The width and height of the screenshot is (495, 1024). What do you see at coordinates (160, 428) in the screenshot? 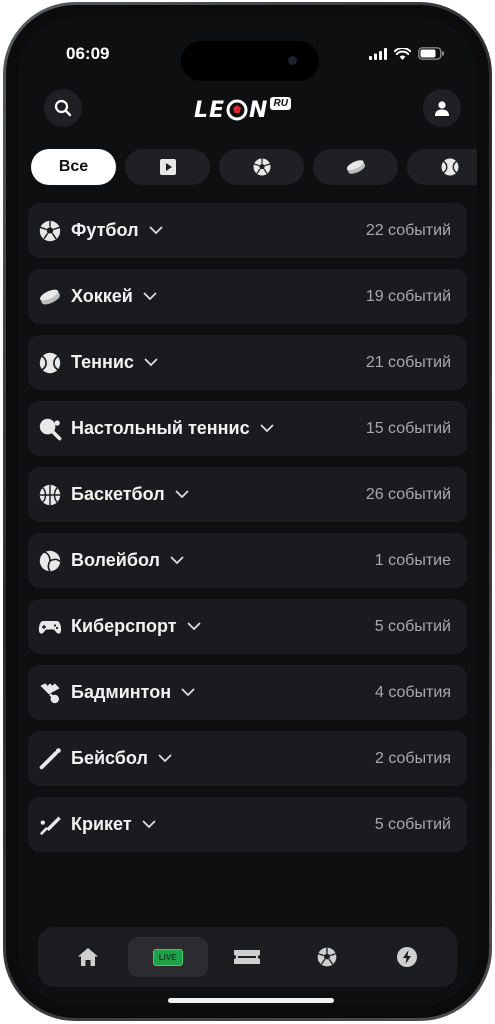
I see `sport-name: Настольный теннис` at bounding box center [160, 428].